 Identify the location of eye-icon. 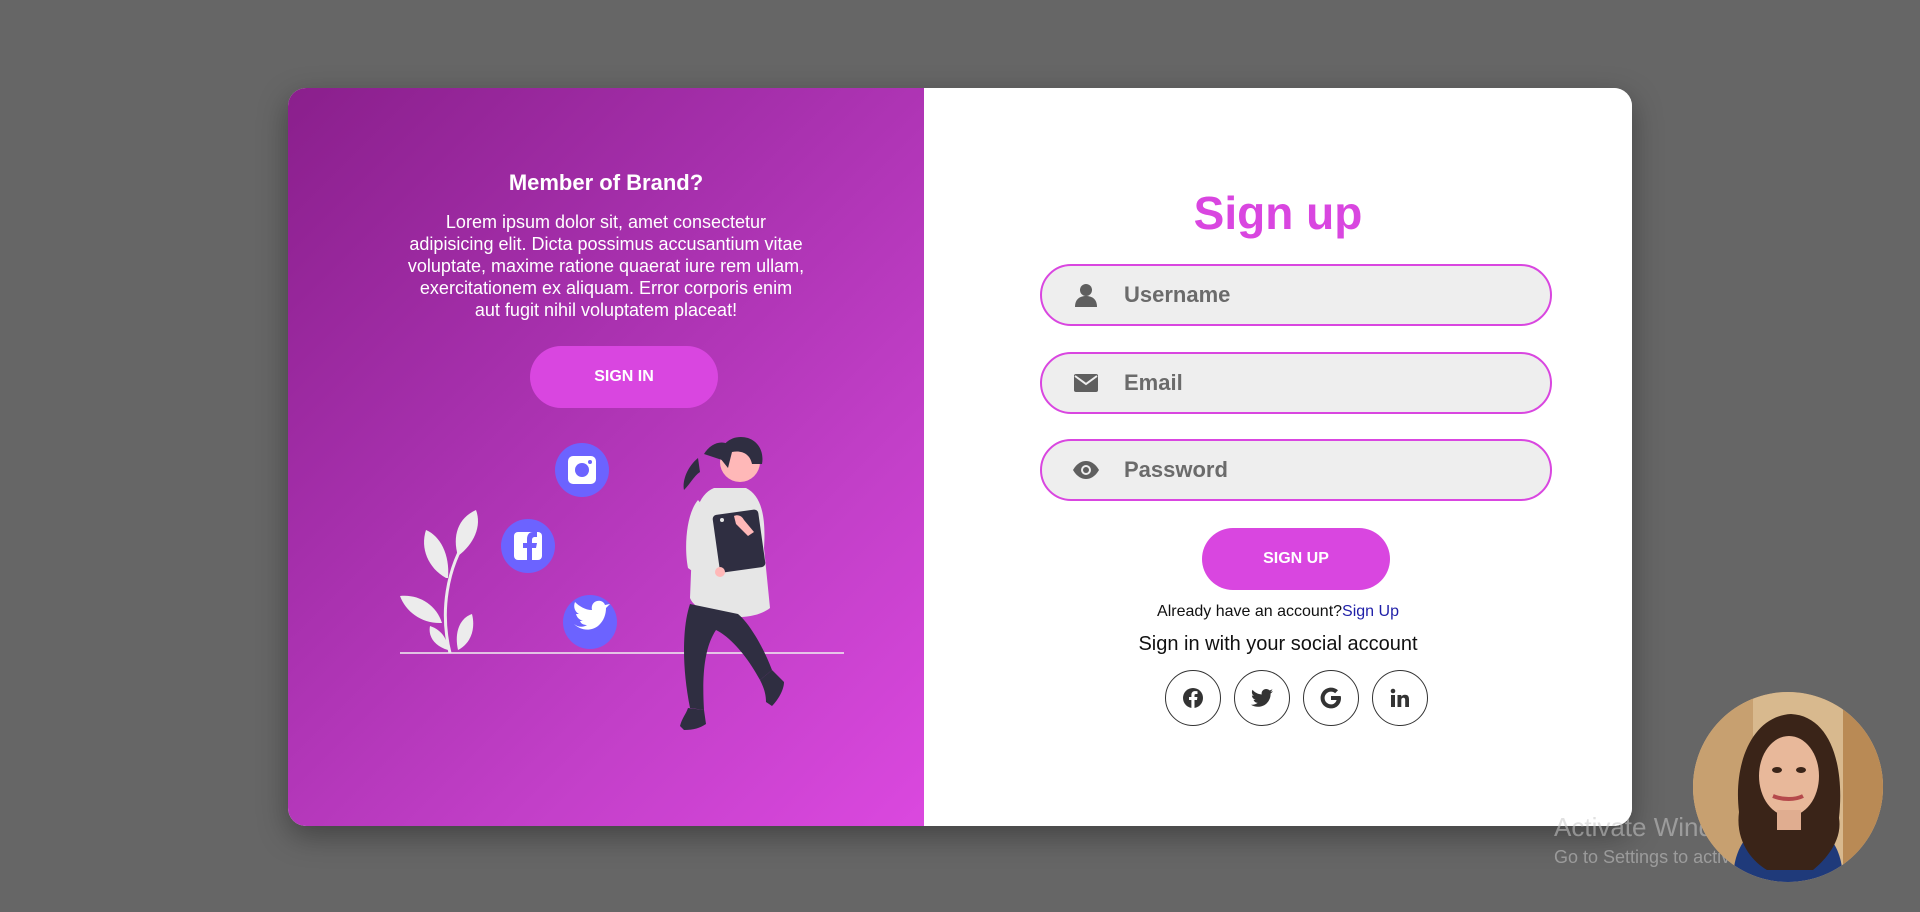
(1086, 470).